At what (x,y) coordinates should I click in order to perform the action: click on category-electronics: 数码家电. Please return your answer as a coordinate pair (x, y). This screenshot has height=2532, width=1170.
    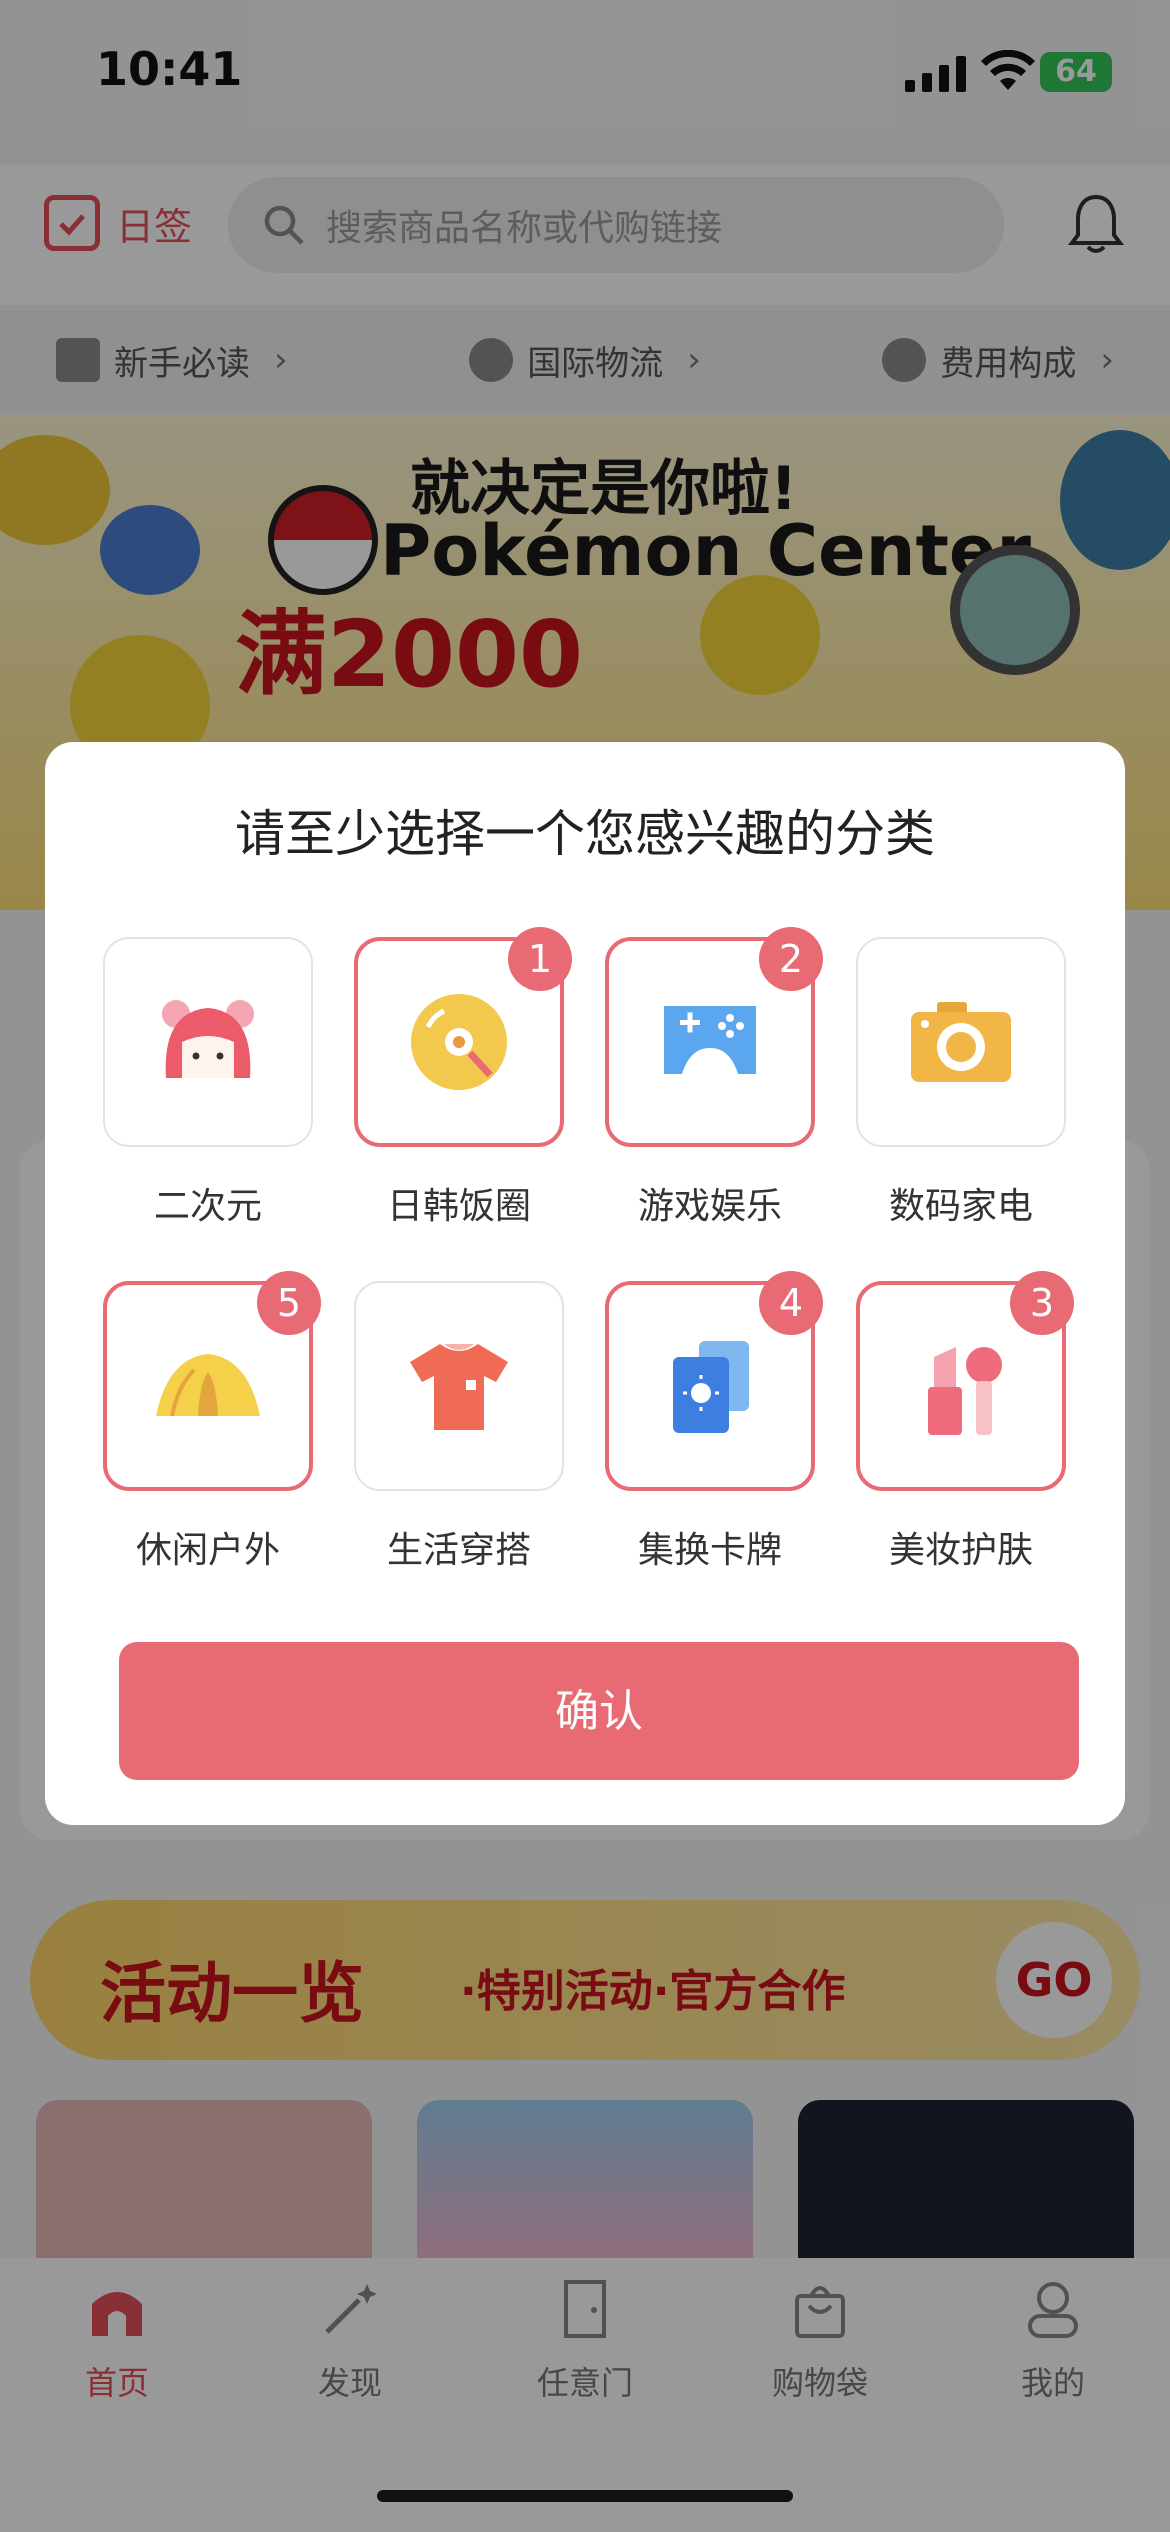
    Looking at the image, I should click on (961, 1083).